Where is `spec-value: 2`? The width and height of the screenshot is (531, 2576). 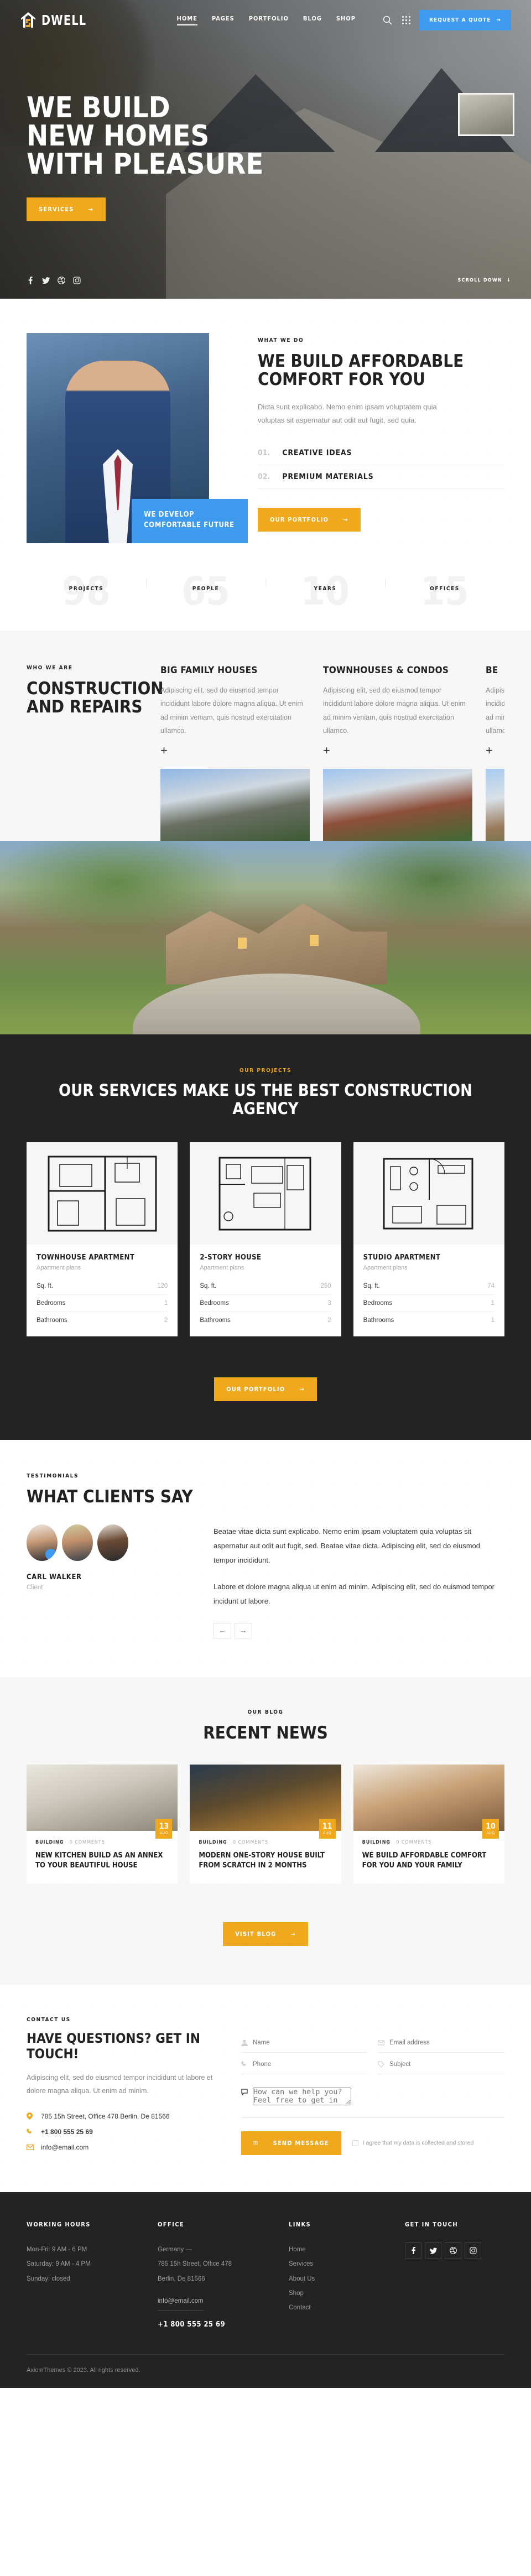 spec-value: 2 is located at coordinates (329, 1320).